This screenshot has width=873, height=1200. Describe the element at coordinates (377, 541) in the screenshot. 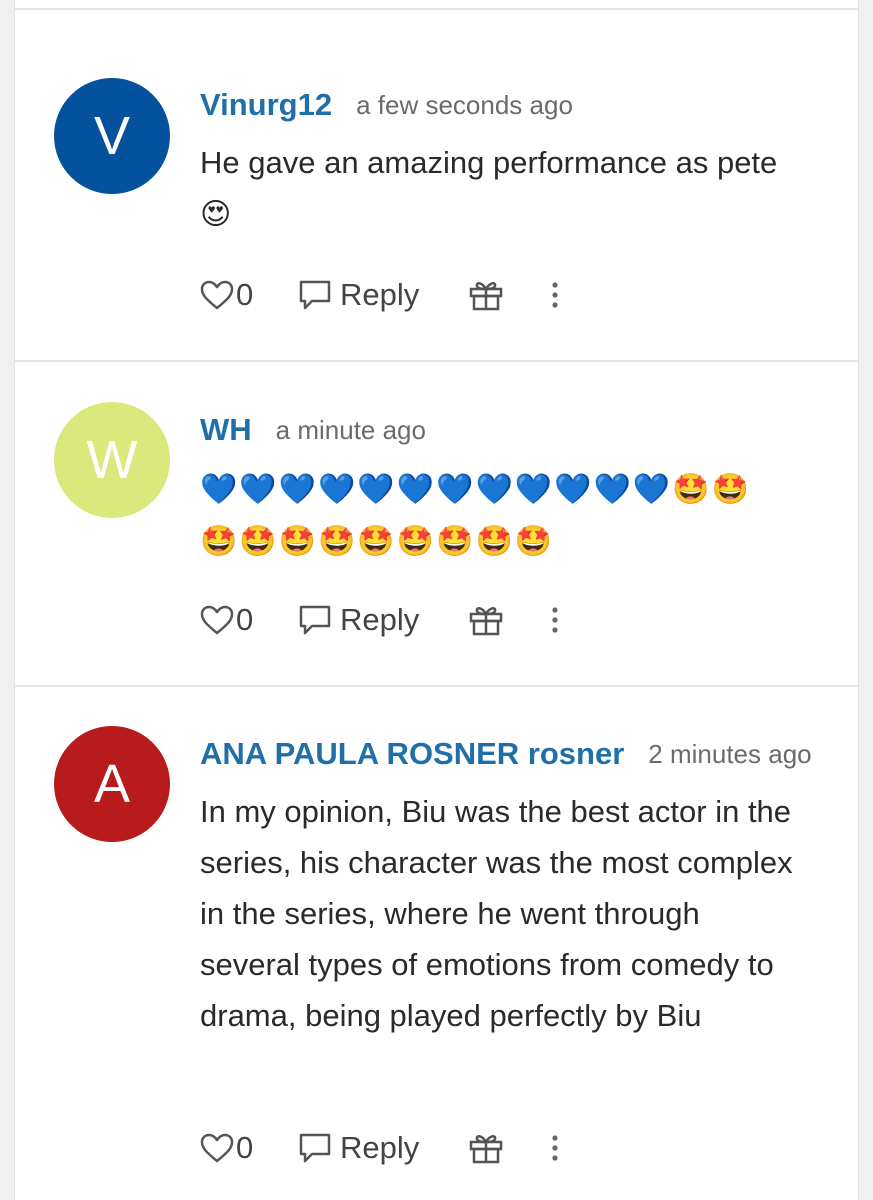

I see `comment-emoji-line: 🤩🤩🤩🤩🤩🤩🤩🤩🤩` at that location.